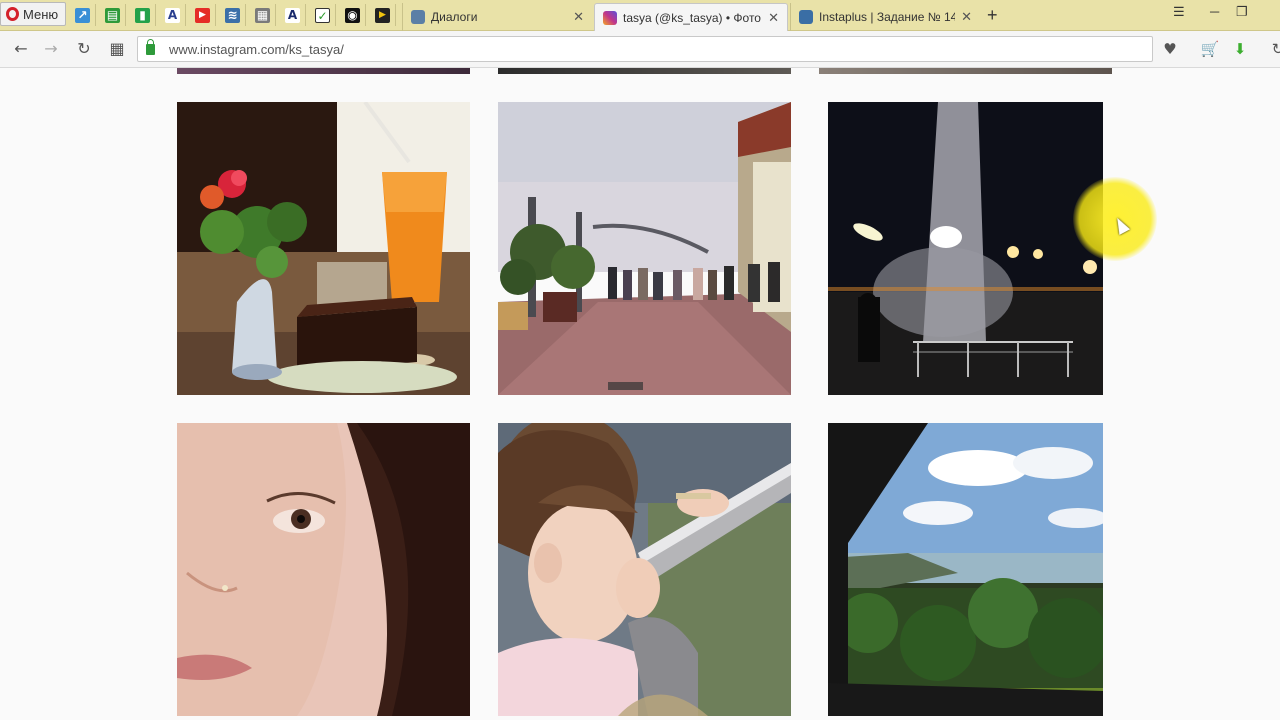  What do you see at coordinates (21, 49) in the screenshot?
I see `back-icon: ←` at bounding box center [21, 49].